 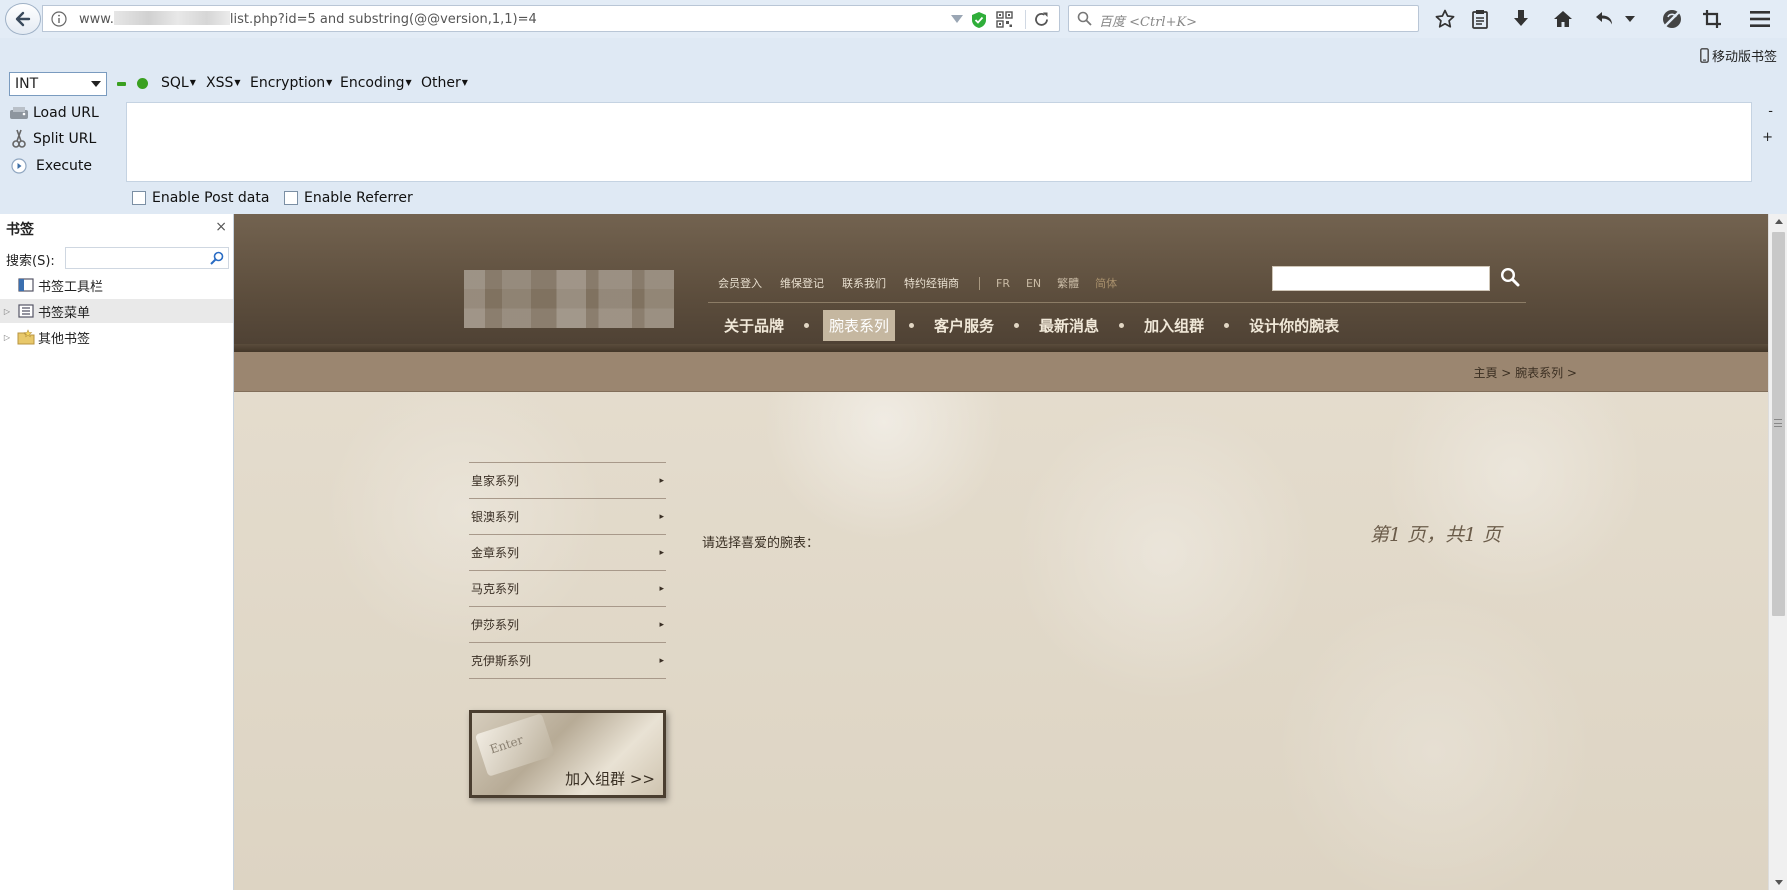 I want to click on nav-latest-news: 最新消息, so click(x=1069, y=325).